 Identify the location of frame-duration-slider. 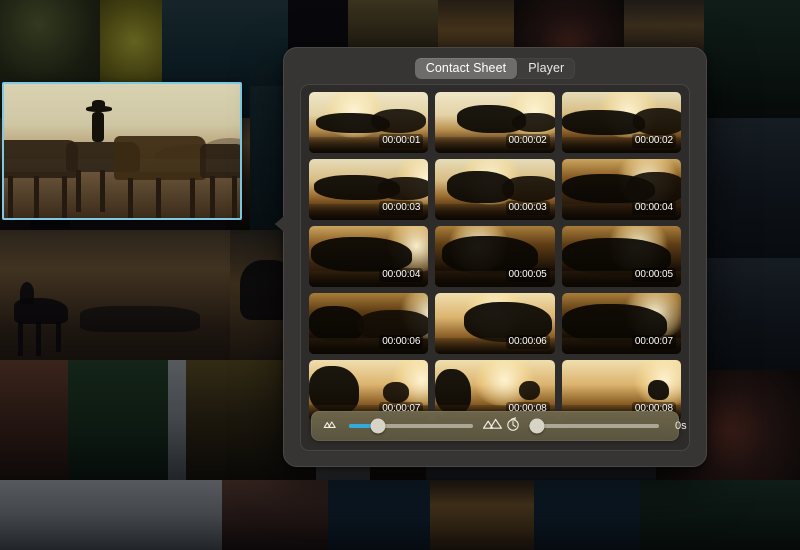
(594, 426).